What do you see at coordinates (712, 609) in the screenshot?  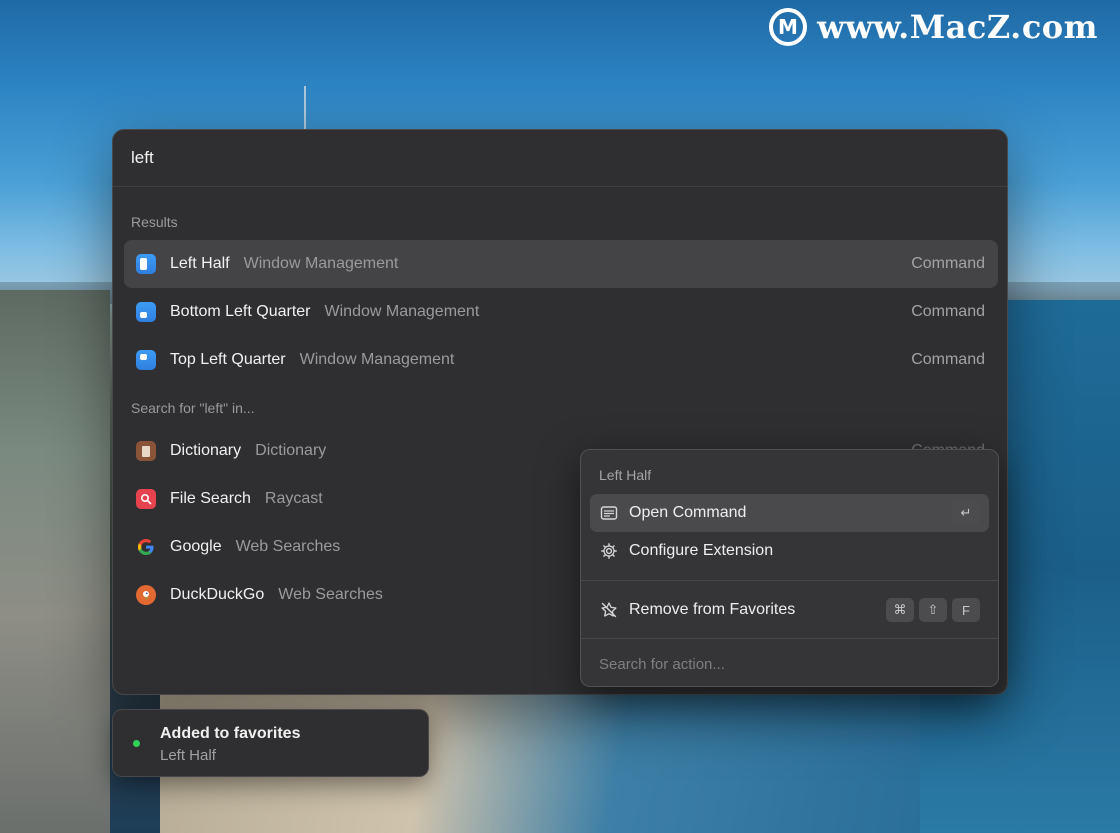 I see `action-label: Remove from Favorites` at bounding box center [712, 609].